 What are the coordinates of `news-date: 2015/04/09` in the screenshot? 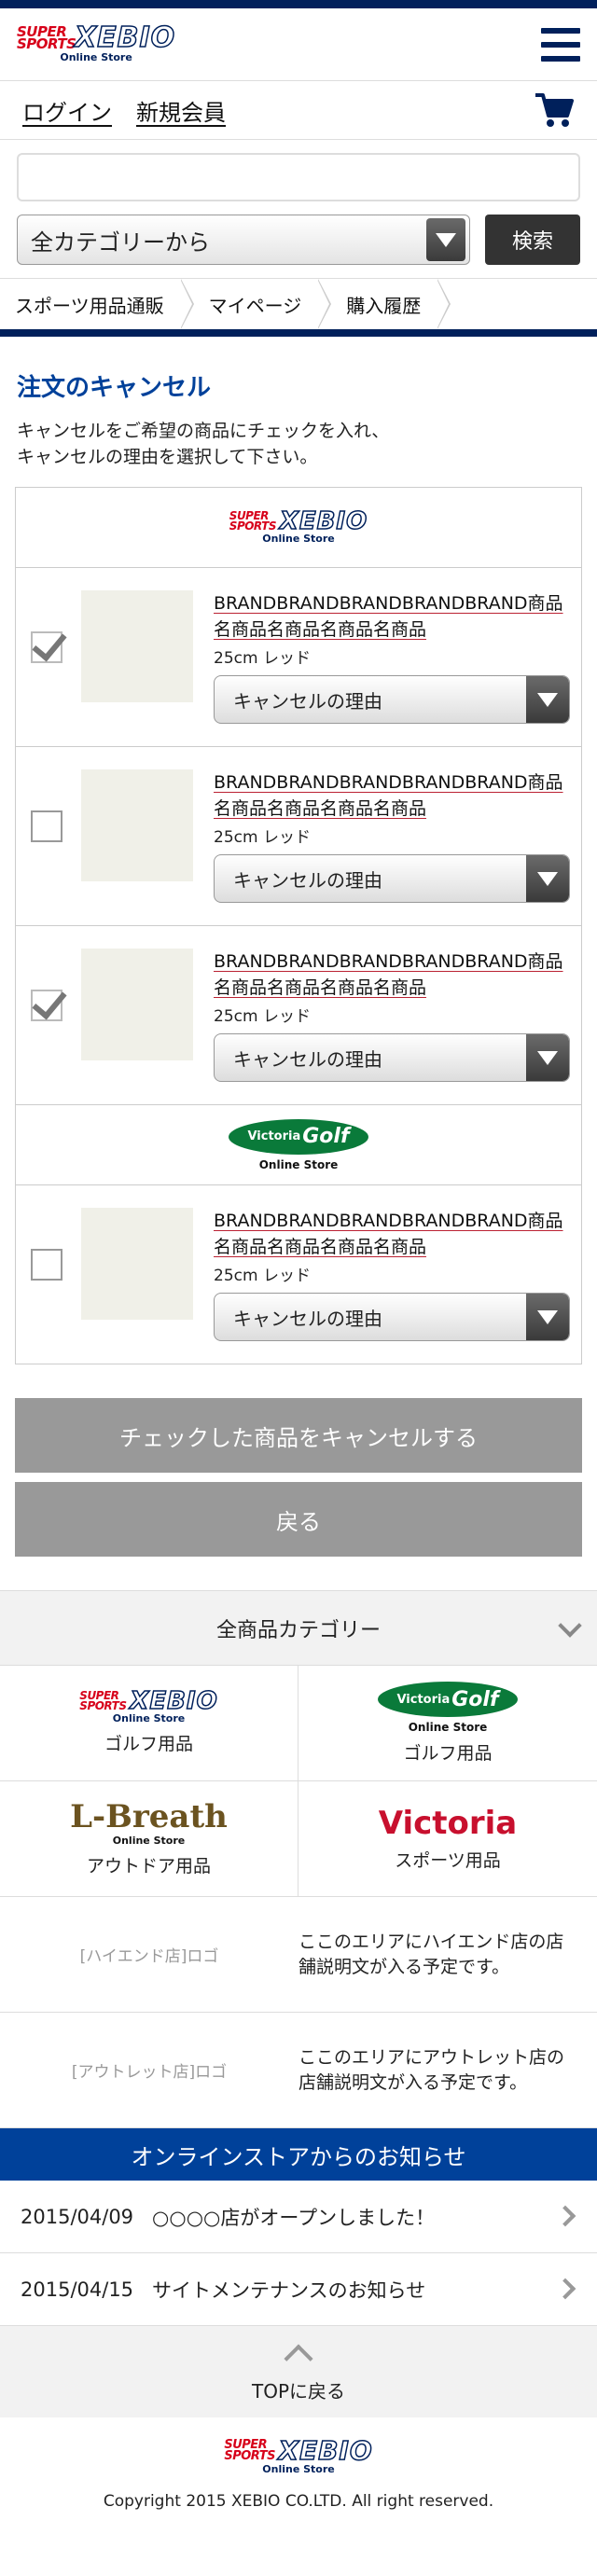 It's located at (77, 2216).